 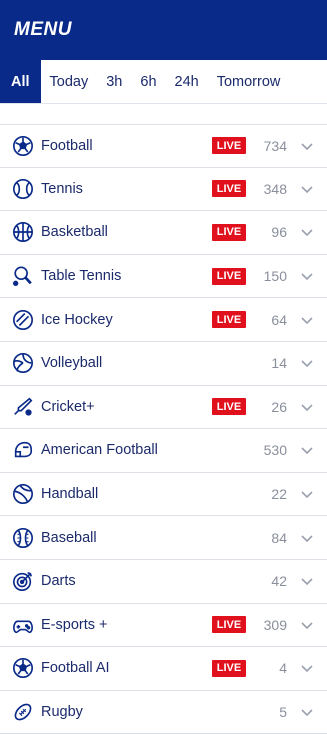 What do you see at coordinates (275, 624) in the screenshot?
I see `event-count: 309` at bounding box center [275, 624].